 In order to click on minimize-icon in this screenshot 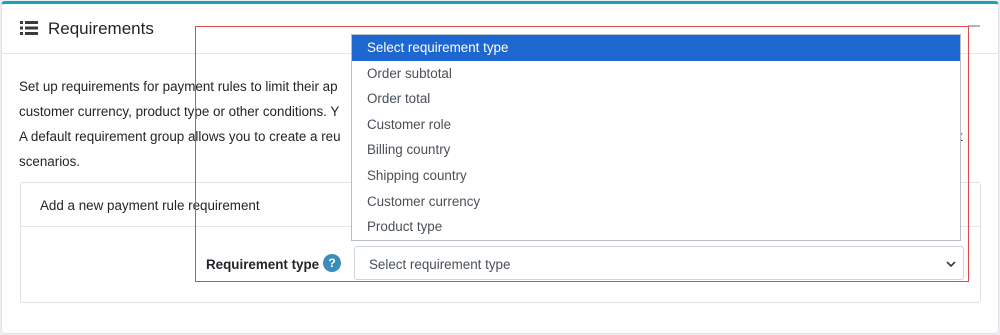, I will do `click(974, 26)`.